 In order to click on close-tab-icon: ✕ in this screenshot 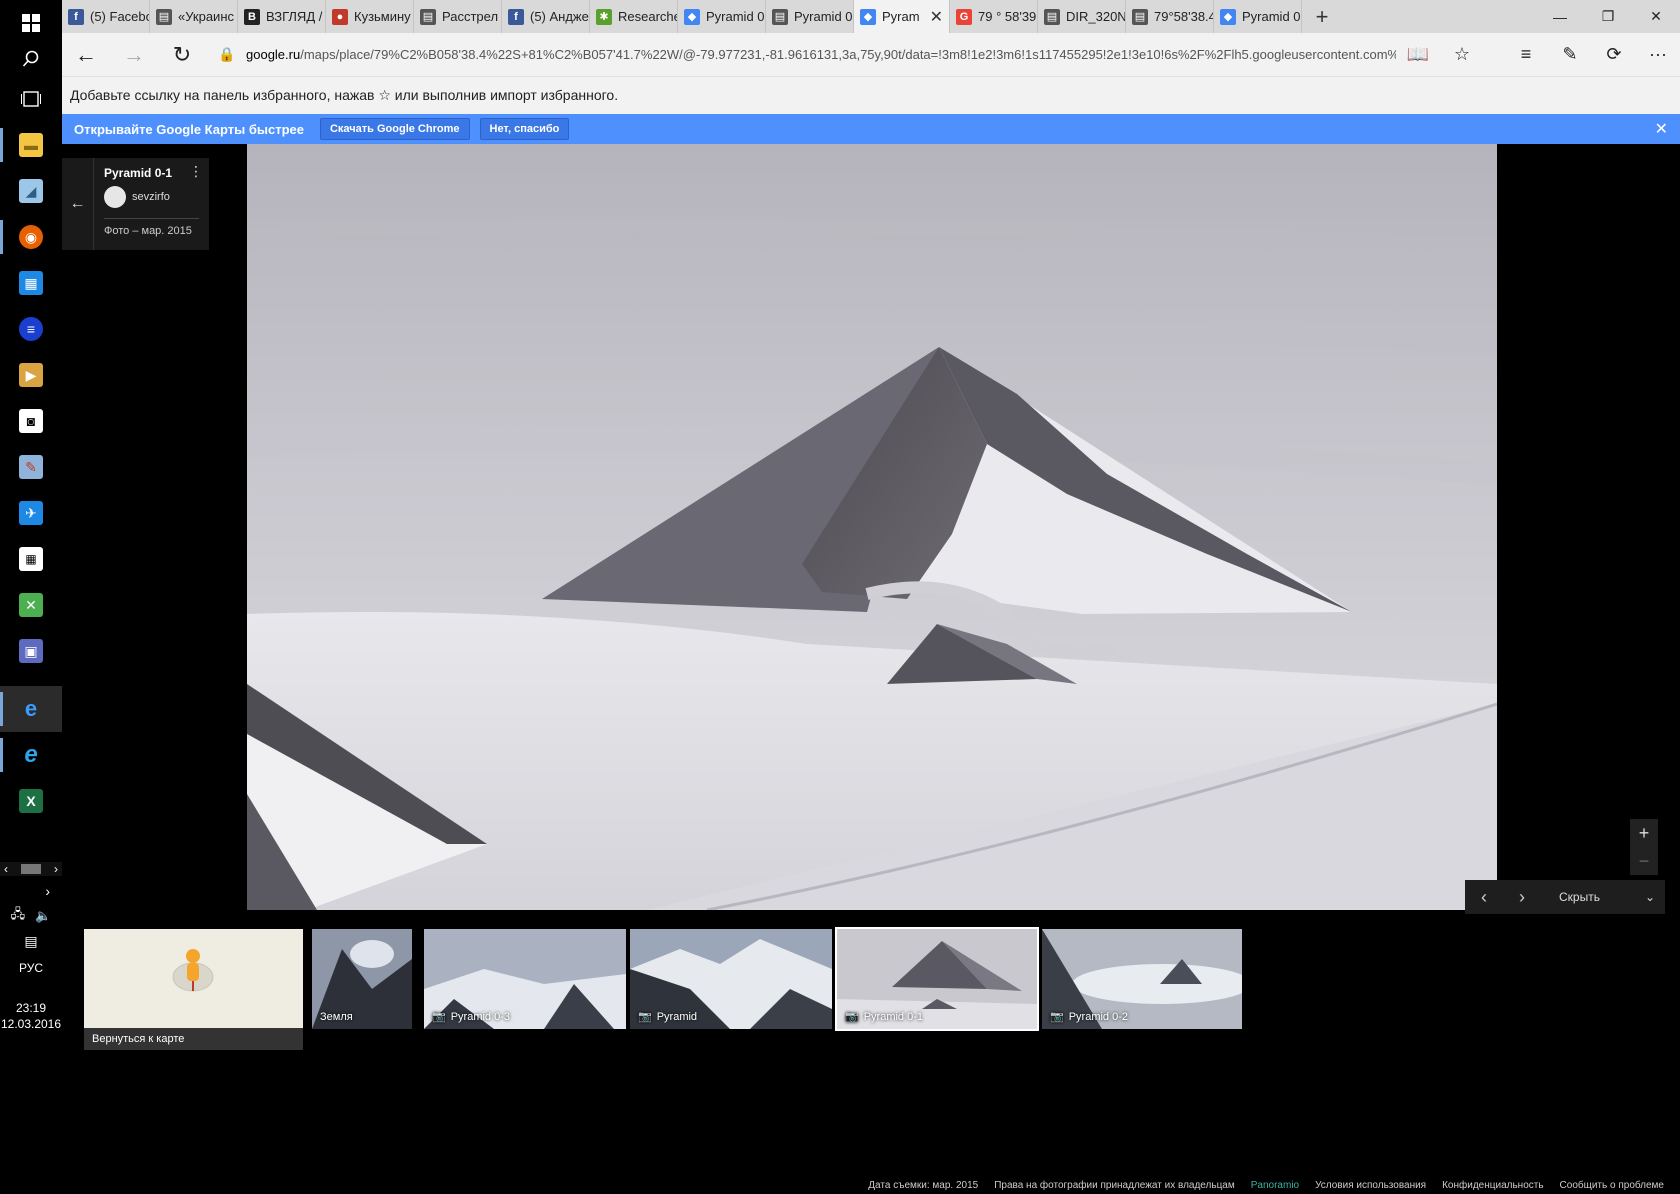, I will do `click(936, 17)`.